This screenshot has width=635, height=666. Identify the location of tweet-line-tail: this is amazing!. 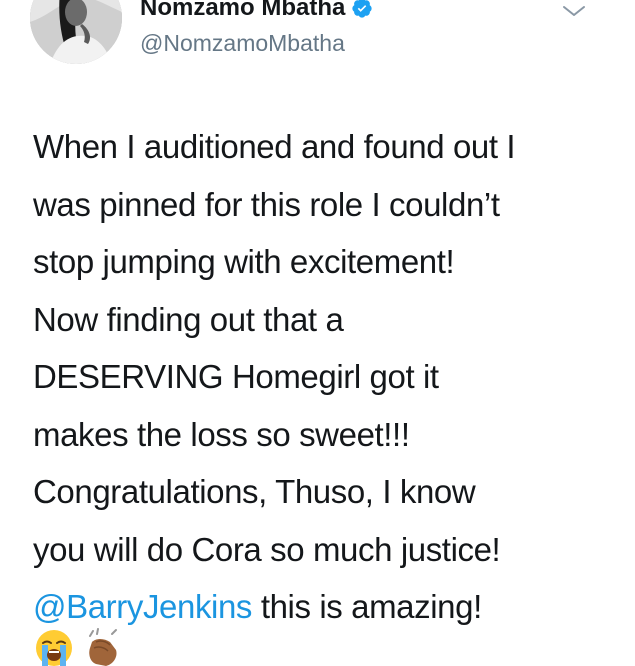
(367, 606).